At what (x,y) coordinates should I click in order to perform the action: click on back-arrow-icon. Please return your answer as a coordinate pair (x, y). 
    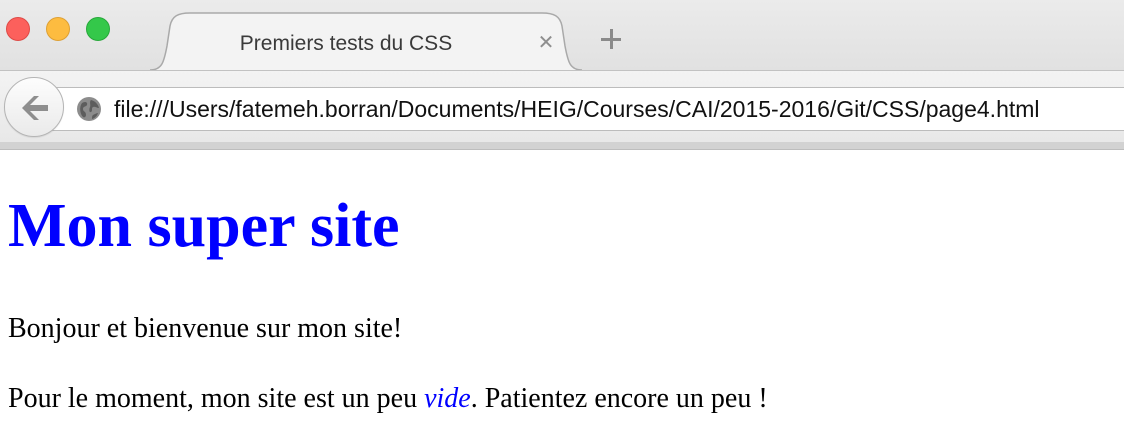
    Looking at the image, I should click on (35, 108).